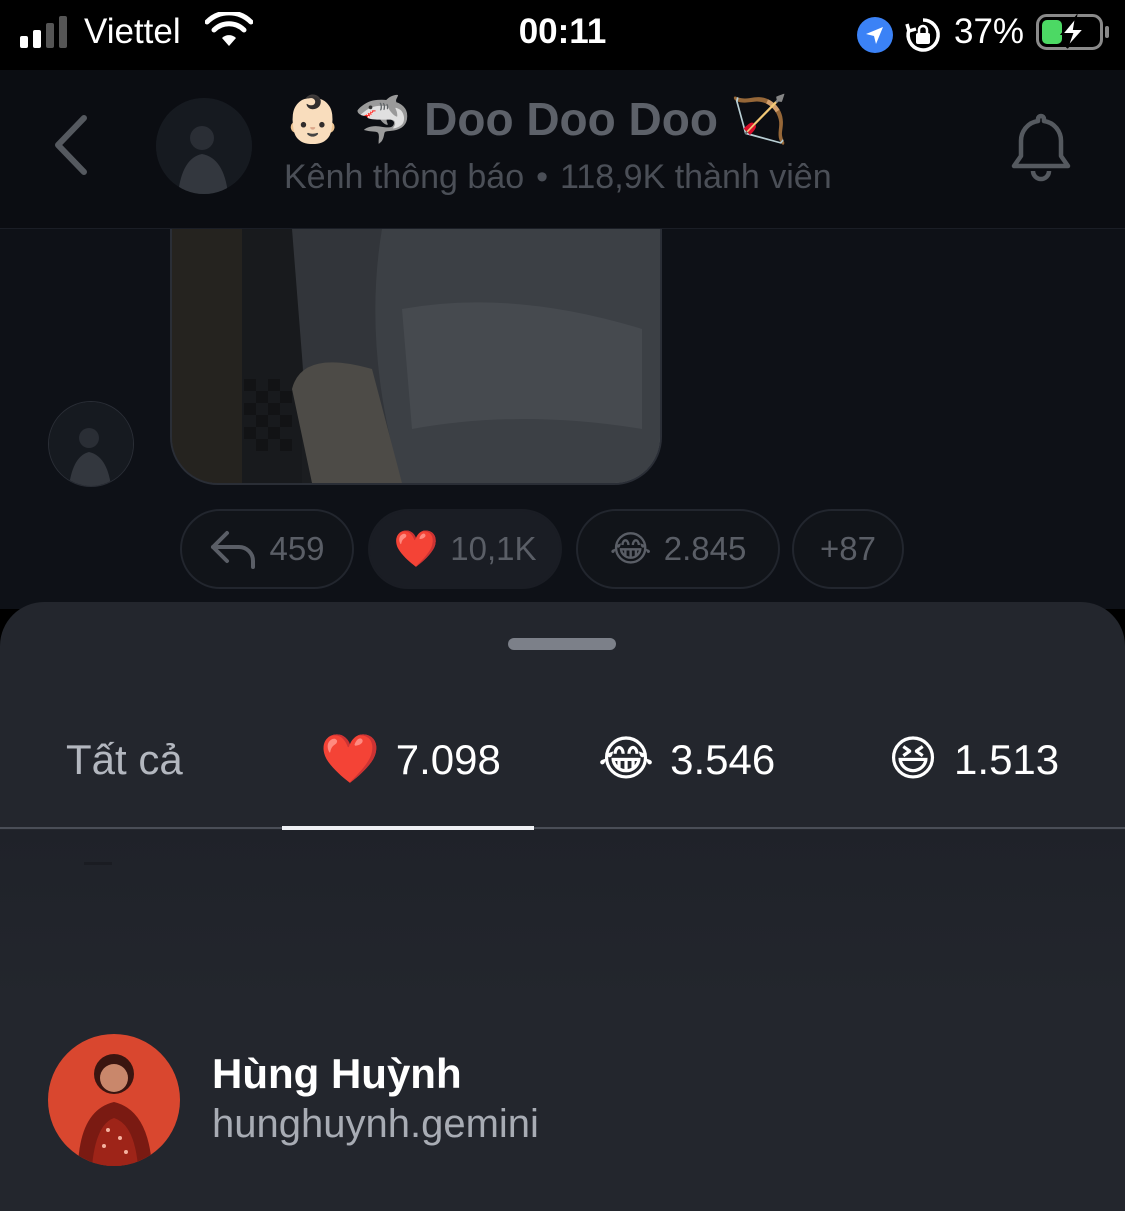  I want to click on tabs-divider, so click(562, 828).